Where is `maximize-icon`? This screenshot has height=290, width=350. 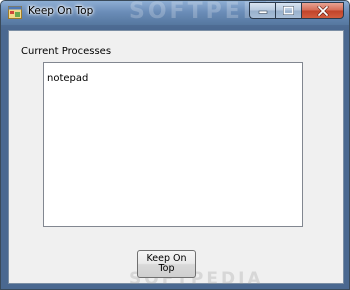 maximize-icon is located at coordinates (288, 10).